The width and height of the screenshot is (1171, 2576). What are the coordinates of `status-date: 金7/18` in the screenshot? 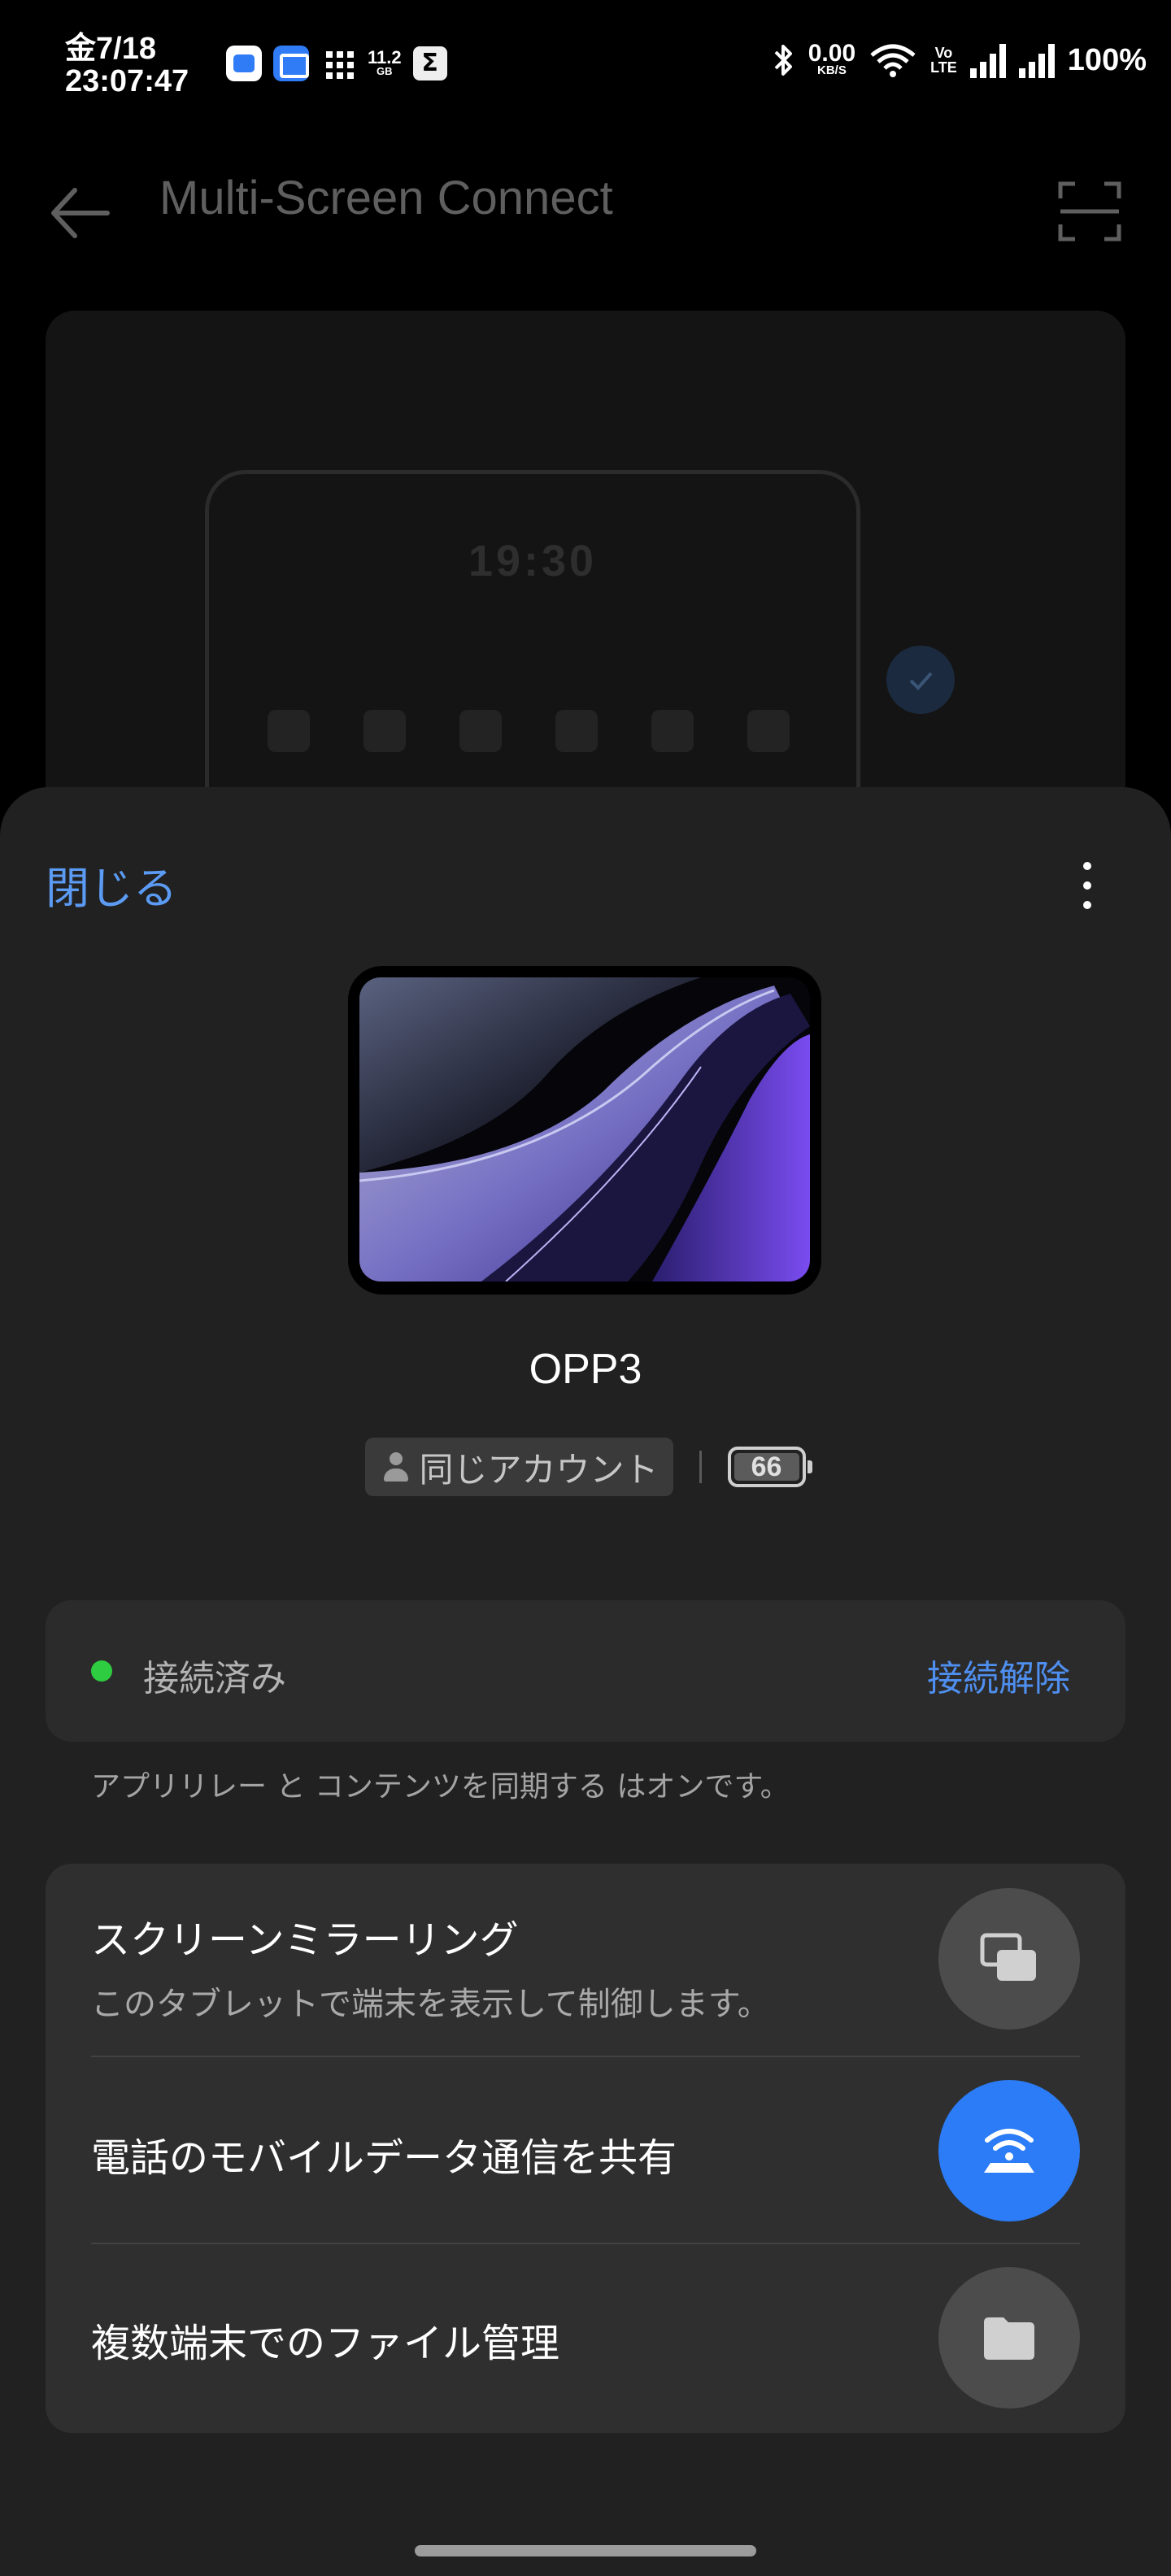 It's located at (110, 49).